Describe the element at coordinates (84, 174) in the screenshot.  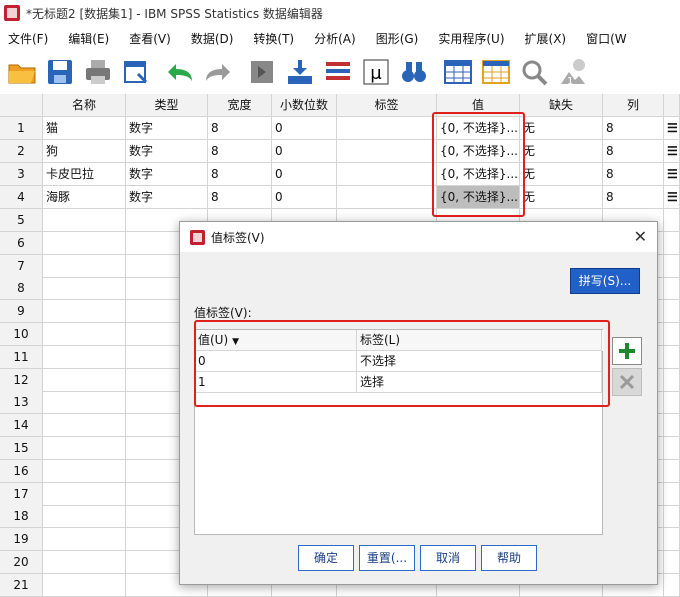
I see `cell-name: 卡皮巴拉` at that location.